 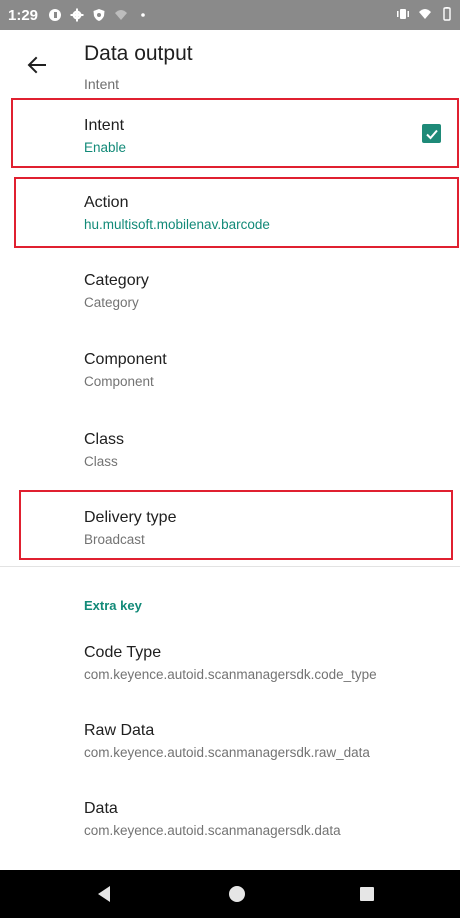 What do you see at coordinates (177, 224) in the screenshot?
I see `pref-action-summary: hu.multisoft.mobilenav.barcode` at bounding box center [177, 224].